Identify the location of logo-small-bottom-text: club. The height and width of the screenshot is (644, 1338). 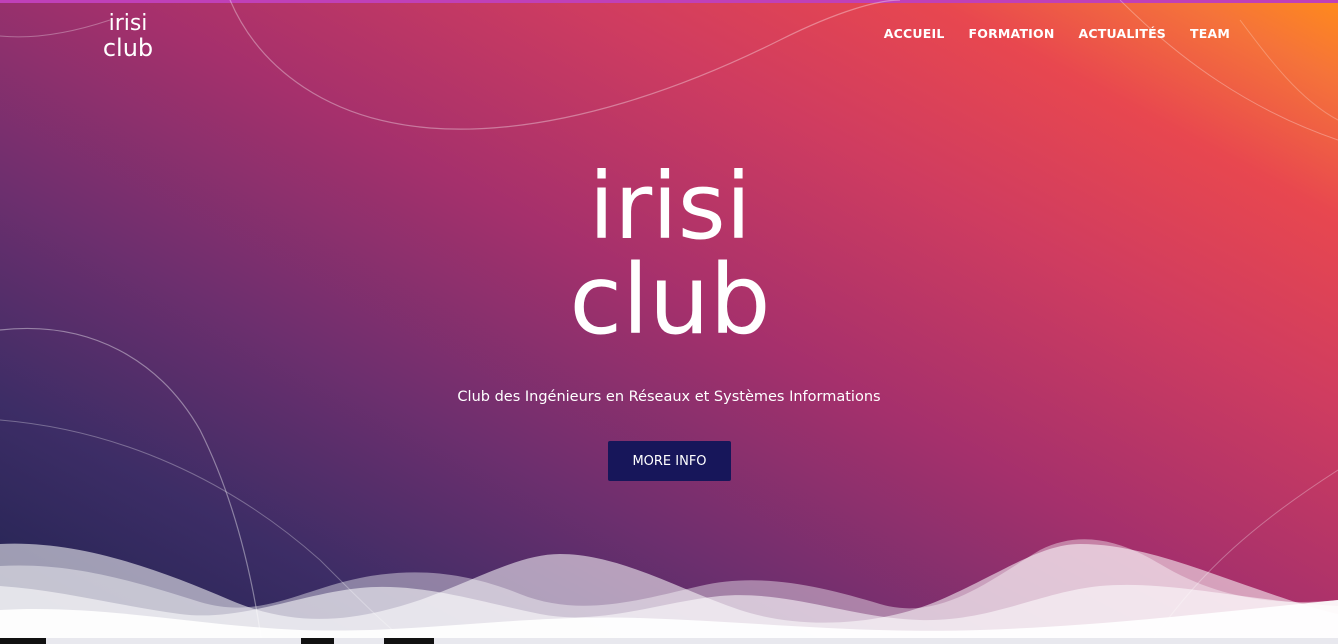
(128, 46).